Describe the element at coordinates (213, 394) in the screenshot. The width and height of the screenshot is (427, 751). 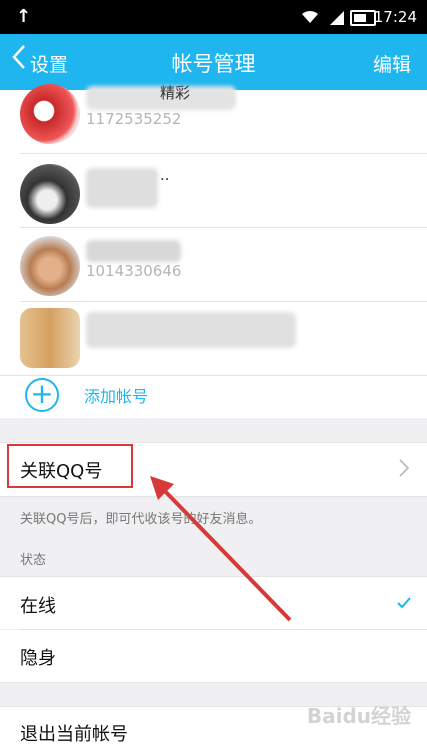
I see `add-account-button: + 添加帐号` at that location.